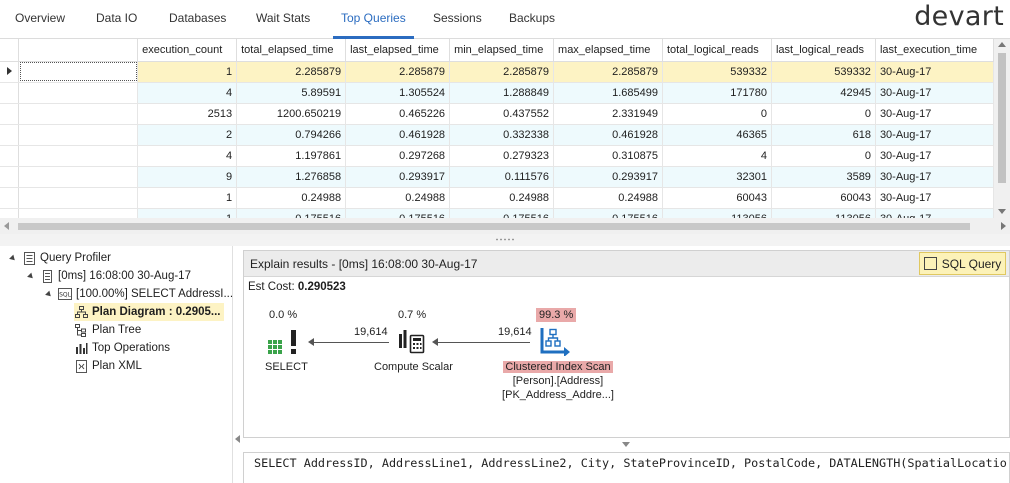 This screenshot has height=483, width=1010. I want to click on column-header: total_elapsed_time, so click(291, 50).